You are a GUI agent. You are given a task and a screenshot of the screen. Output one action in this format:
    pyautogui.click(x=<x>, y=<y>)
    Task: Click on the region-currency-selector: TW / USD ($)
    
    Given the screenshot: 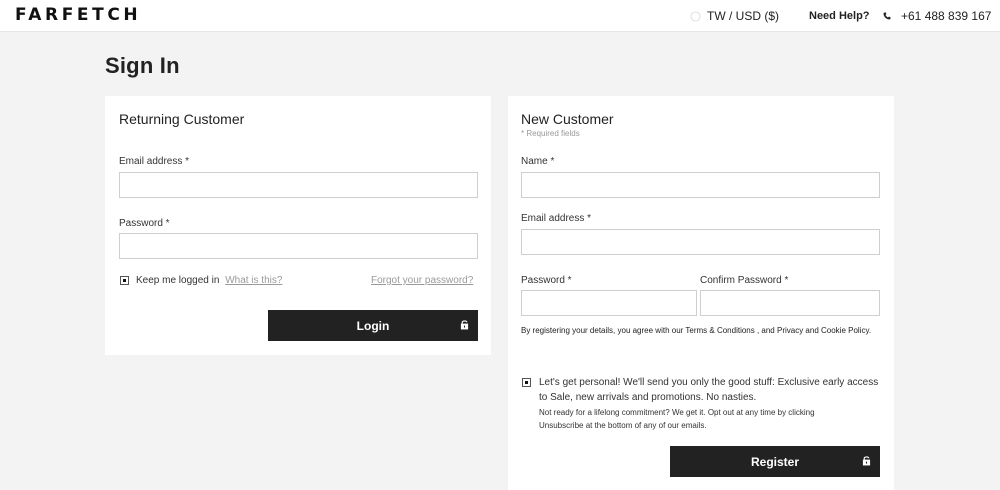 What is the action you would take?
    pyautogui.click(x=734, y=16)
    